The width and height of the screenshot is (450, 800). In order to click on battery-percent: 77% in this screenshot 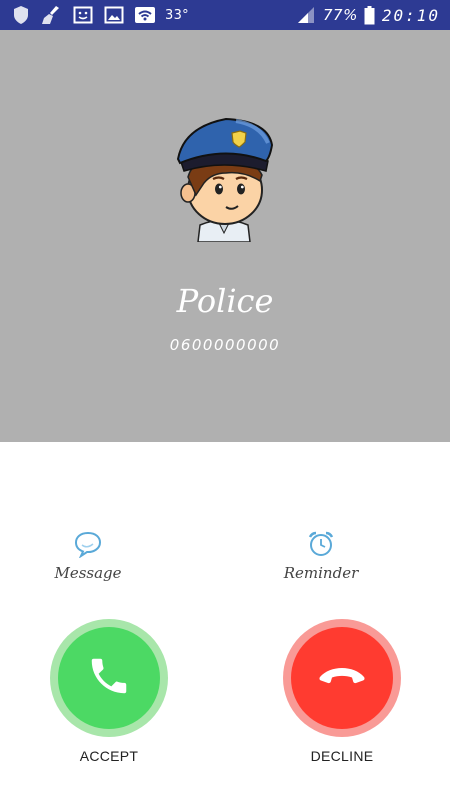, I will do `click(340, 15)`.